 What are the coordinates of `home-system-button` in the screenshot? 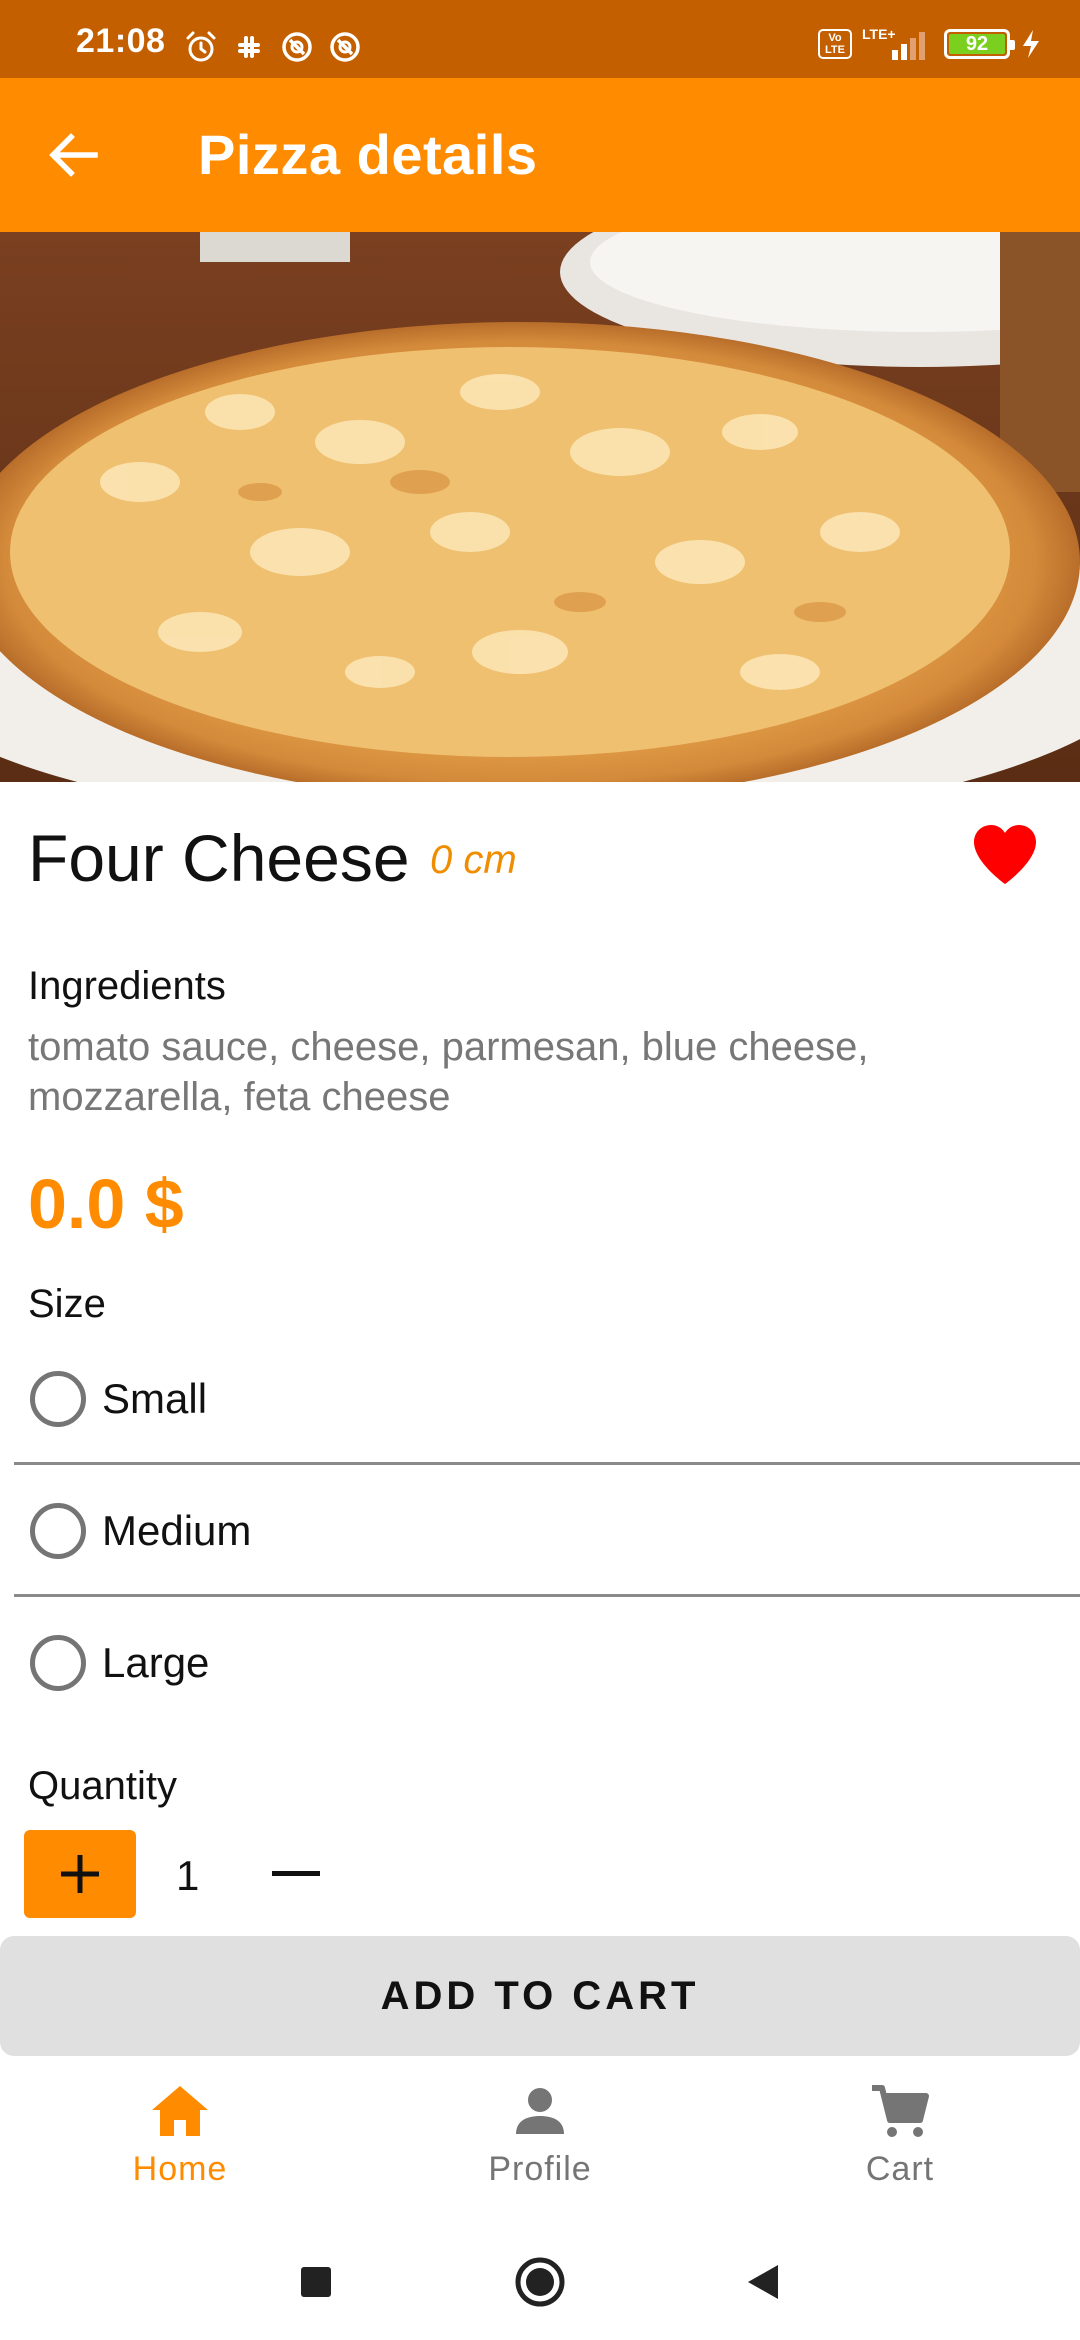 It's located at (540, 2282).